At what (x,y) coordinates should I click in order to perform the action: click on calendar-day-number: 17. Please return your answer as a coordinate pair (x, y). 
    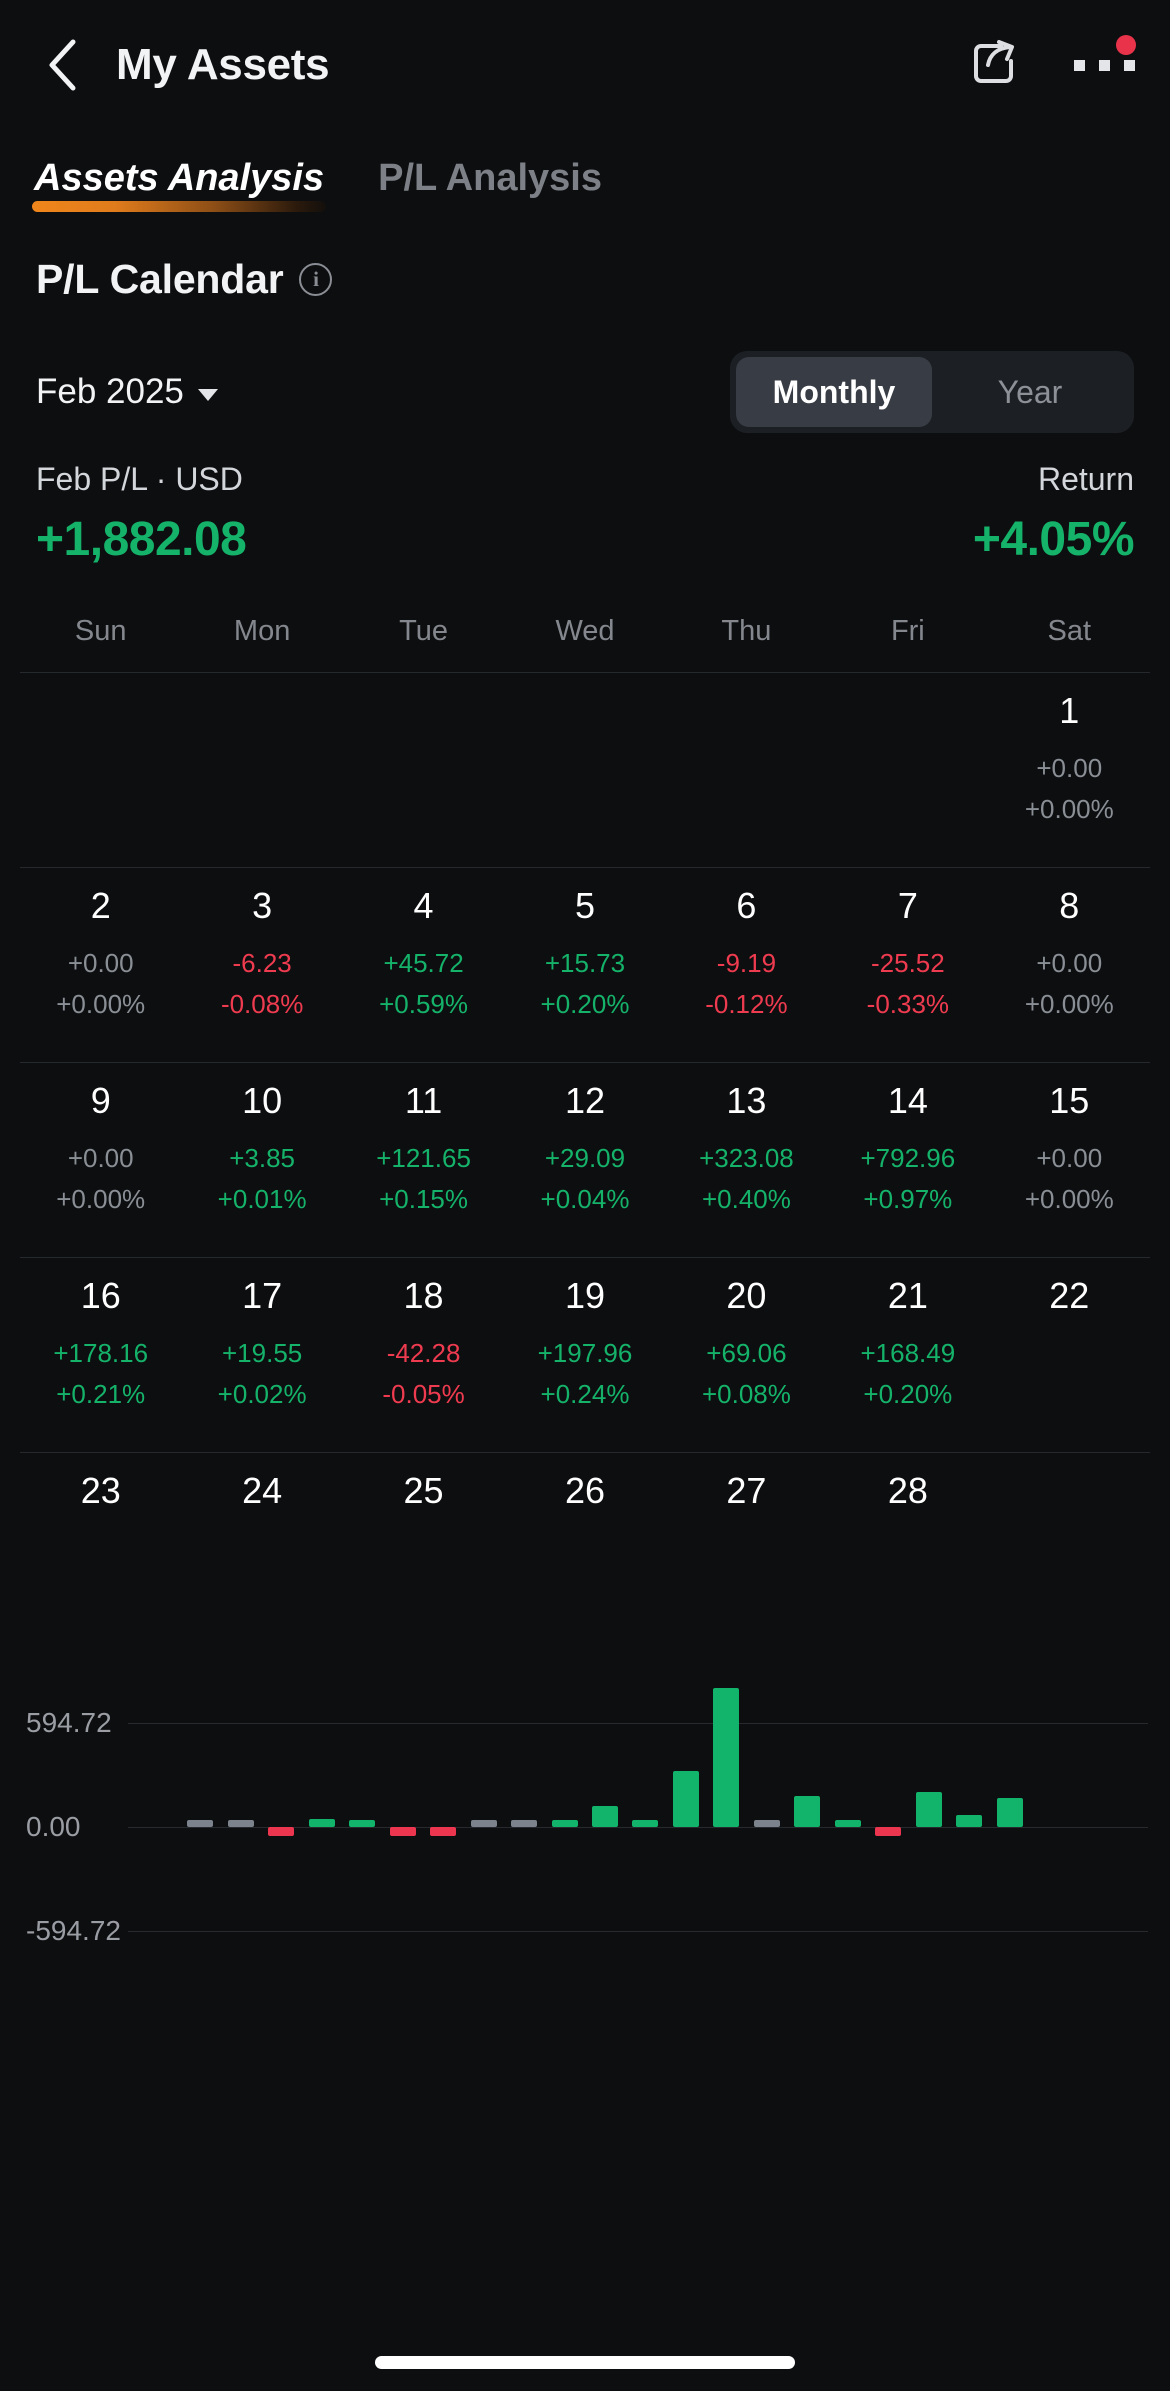
    Looking at the image, I should click on (262, 1295).